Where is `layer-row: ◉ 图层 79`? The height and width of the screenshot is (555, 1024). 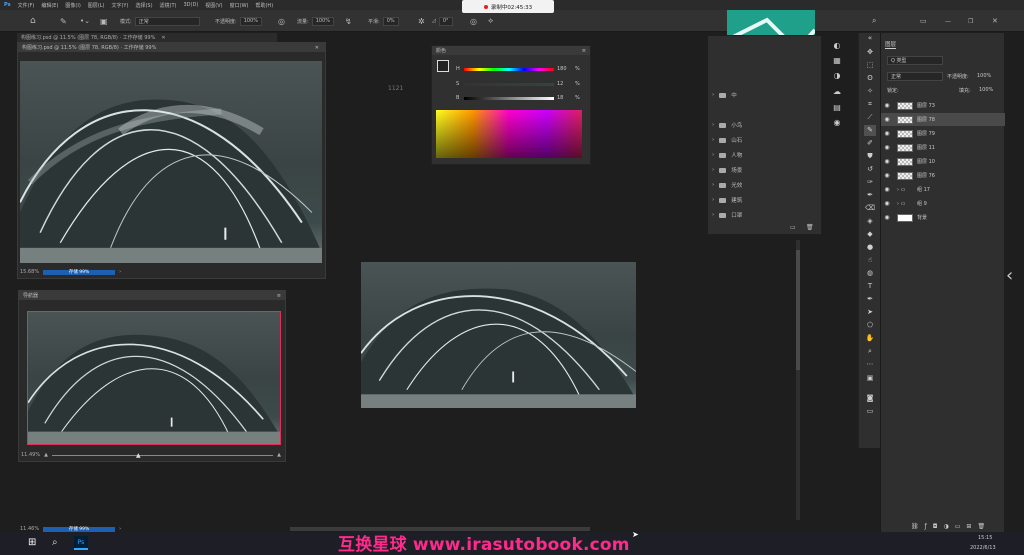 layer-row: ◉ 图层 79 is located at coordinates (943, 133).